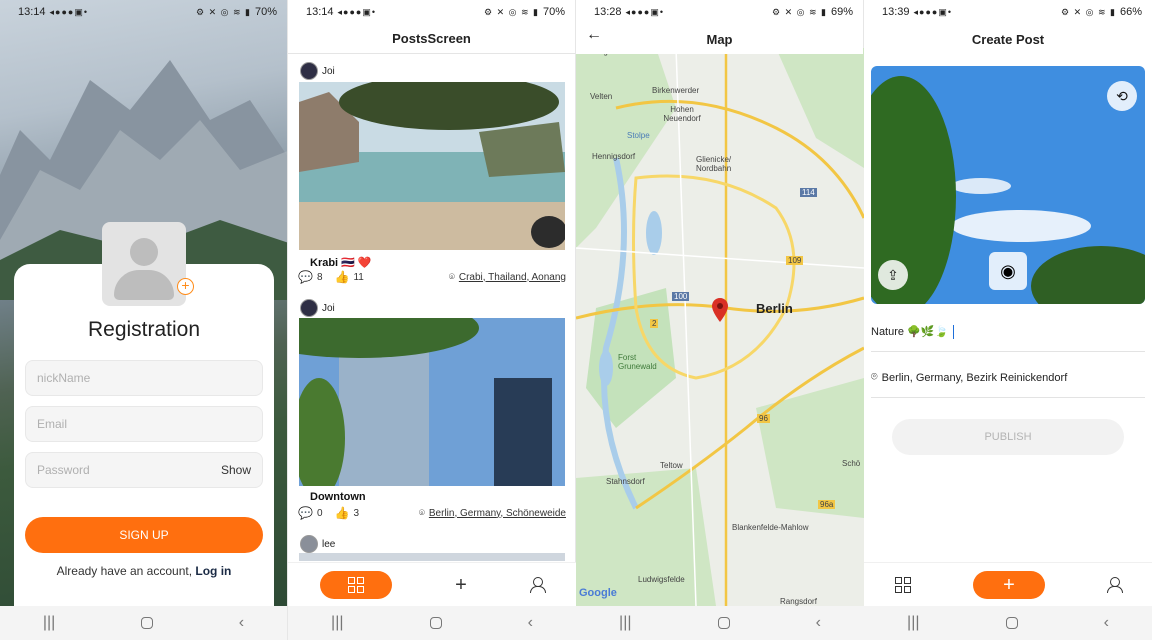  I want to click on plus-icon: +, so click(1009, 584).